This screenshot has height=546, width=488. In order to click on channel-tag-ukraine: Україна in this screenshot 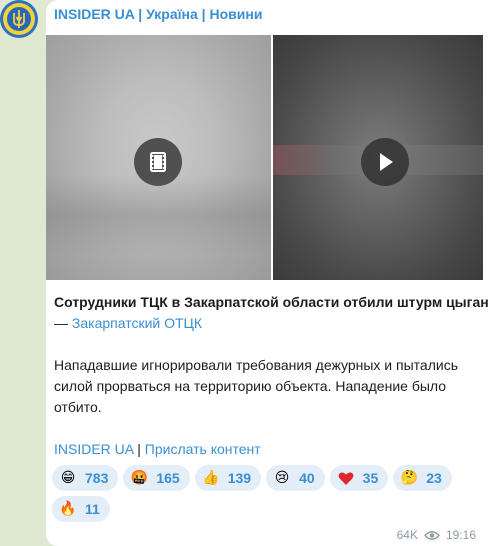, I will do `click(172, 14)`.